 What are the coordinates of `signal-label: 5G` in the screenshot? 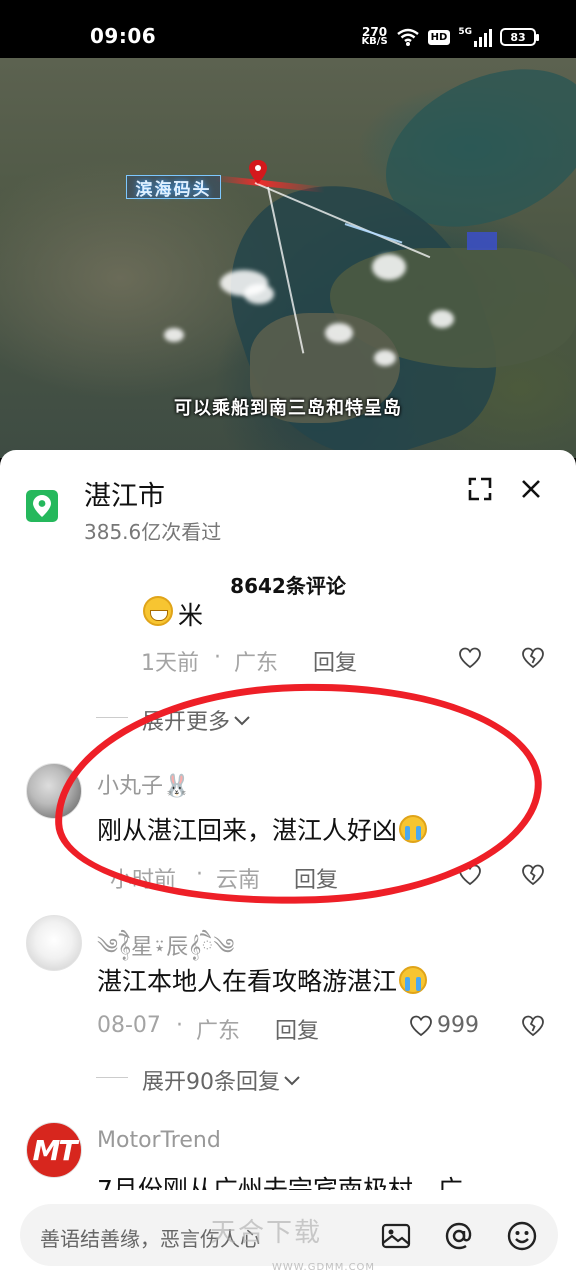 It's located at (465, 32).